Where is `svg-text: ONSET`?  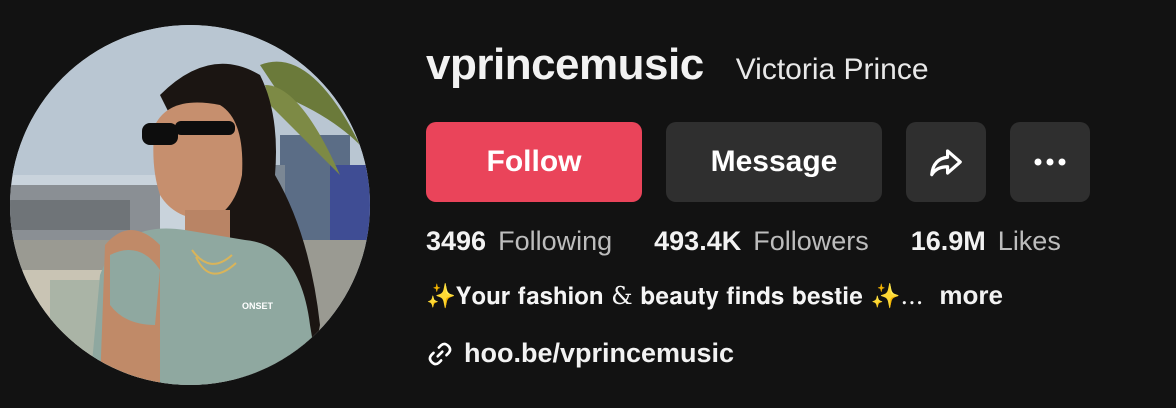 svg-text: ONSET is located at coordinates (258, 306).